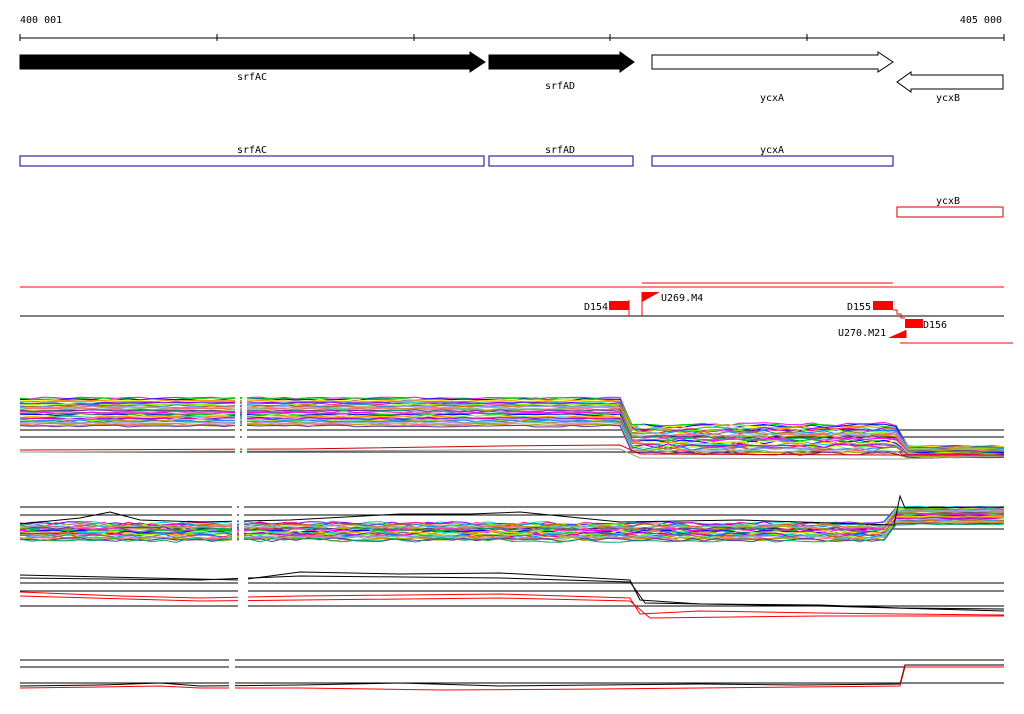 This screenshot has width=1024, height=714. I want to click on feature-label-D156: D156, so click(935, 325).